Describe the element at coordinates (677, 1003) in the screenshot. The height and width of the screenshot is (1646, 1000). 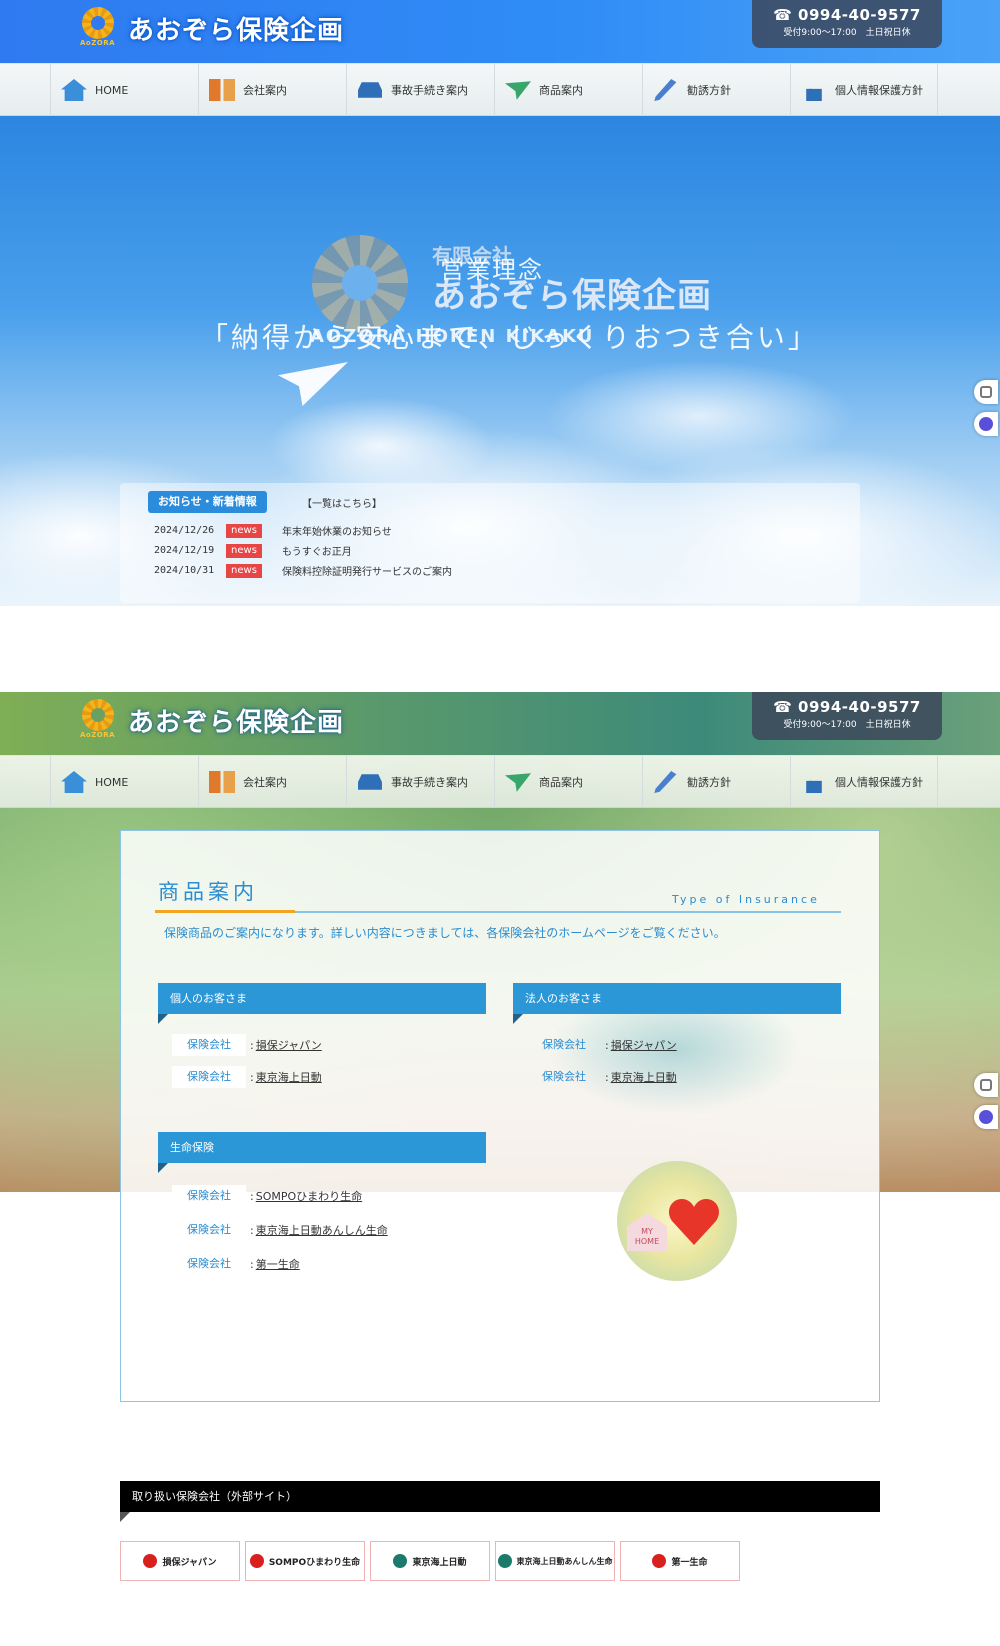
I see `category-corporate: 法人のお客さま` at that location.